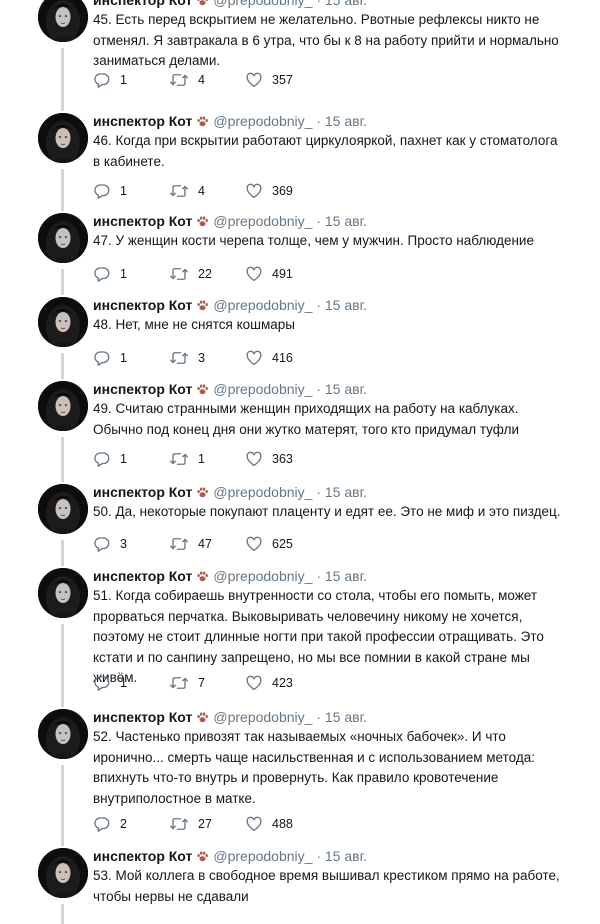  I want to click on like-button: 416, so click(269, 358).